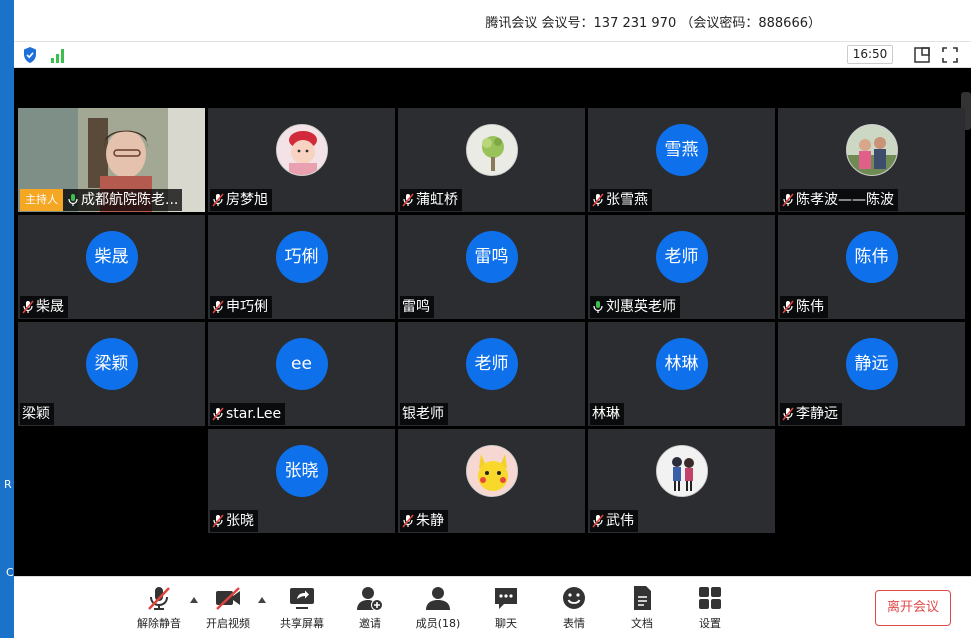  I want to click on participant-name-label: 张晓, so click(234, 521).